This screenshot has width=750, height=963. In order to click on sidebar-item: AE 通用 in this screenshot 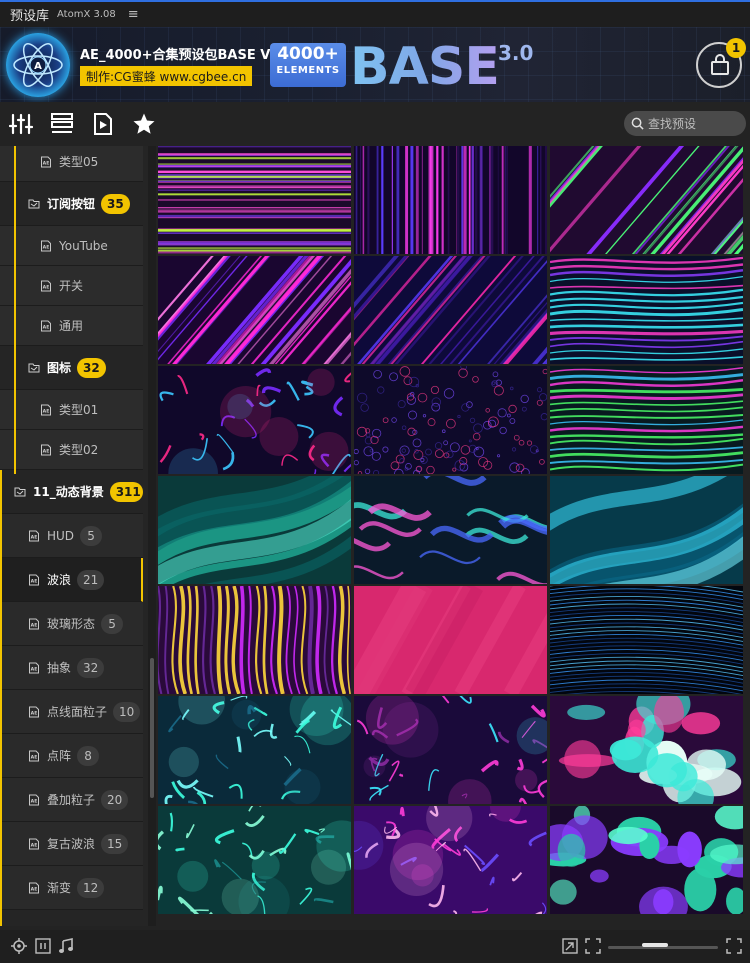, I will do `click(71, 326)`.